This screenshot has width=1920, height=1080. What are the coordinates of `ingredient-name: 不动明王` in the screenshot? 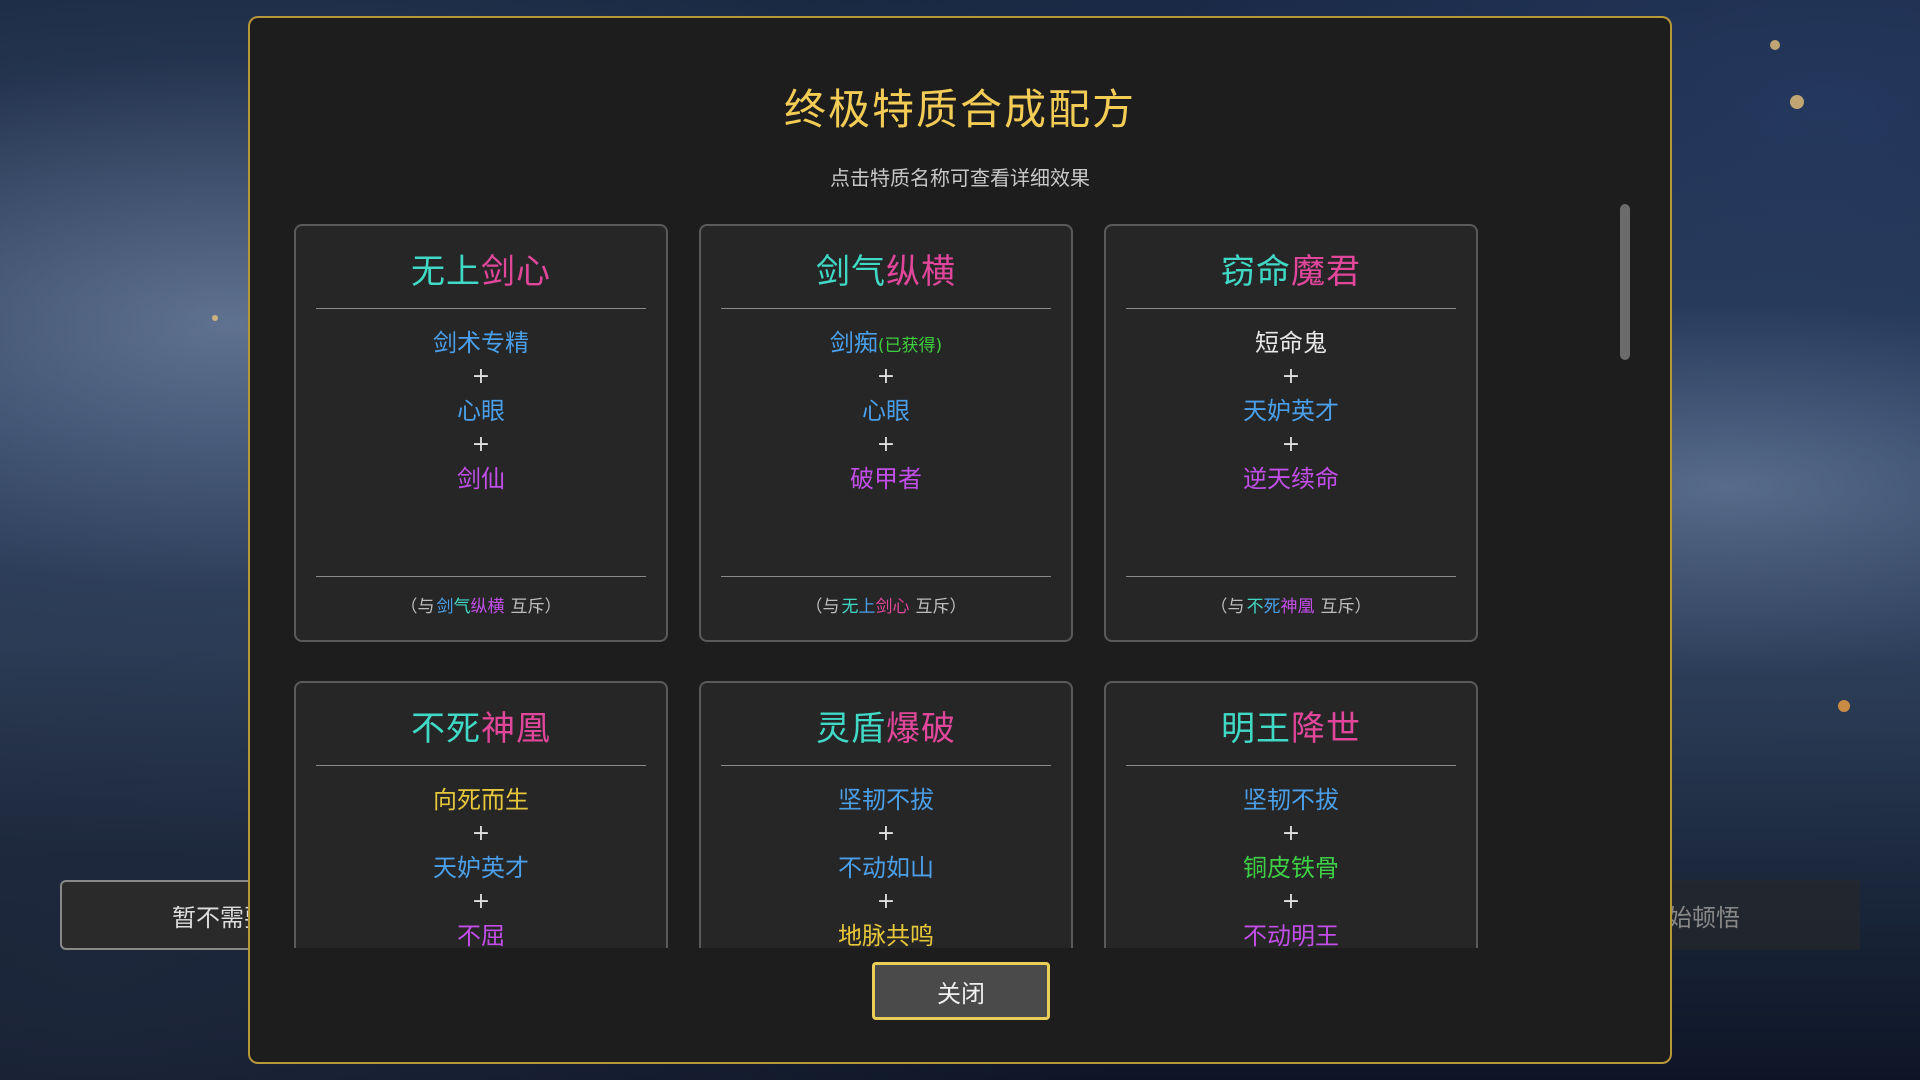 It's located at (1291, 935).